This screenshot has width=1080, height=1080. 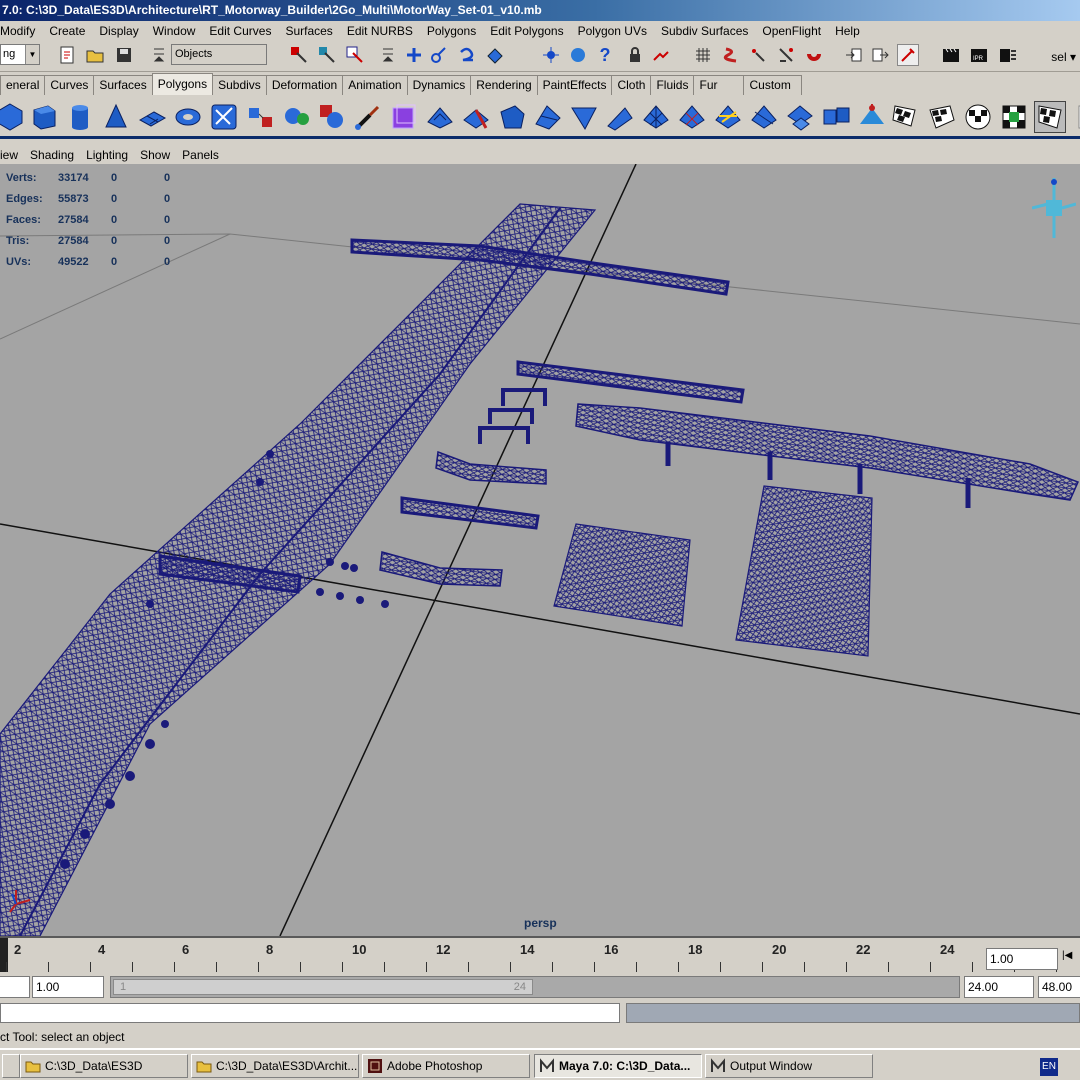 What do you see at coordinates (584, 117) in the screenshot?
I see `wedge-face-icon` at bounding box center [584, 117].